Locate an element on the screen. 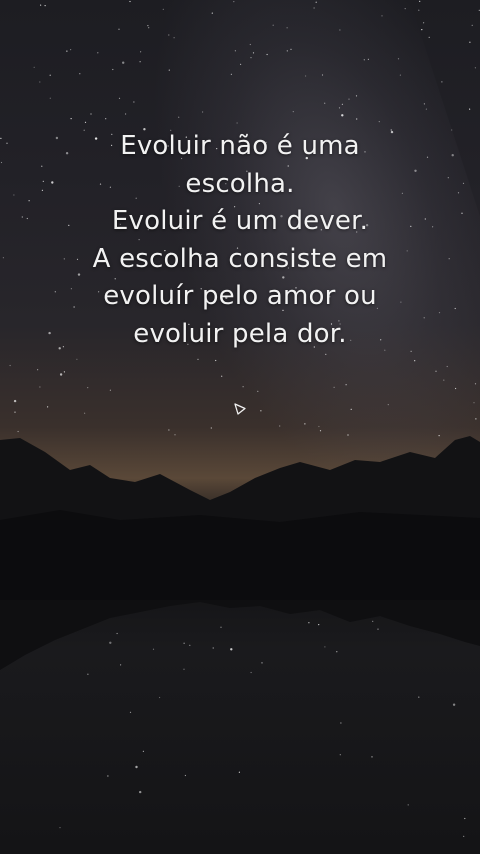  mountain-shadow-layer is located at coordinates (240, 555).